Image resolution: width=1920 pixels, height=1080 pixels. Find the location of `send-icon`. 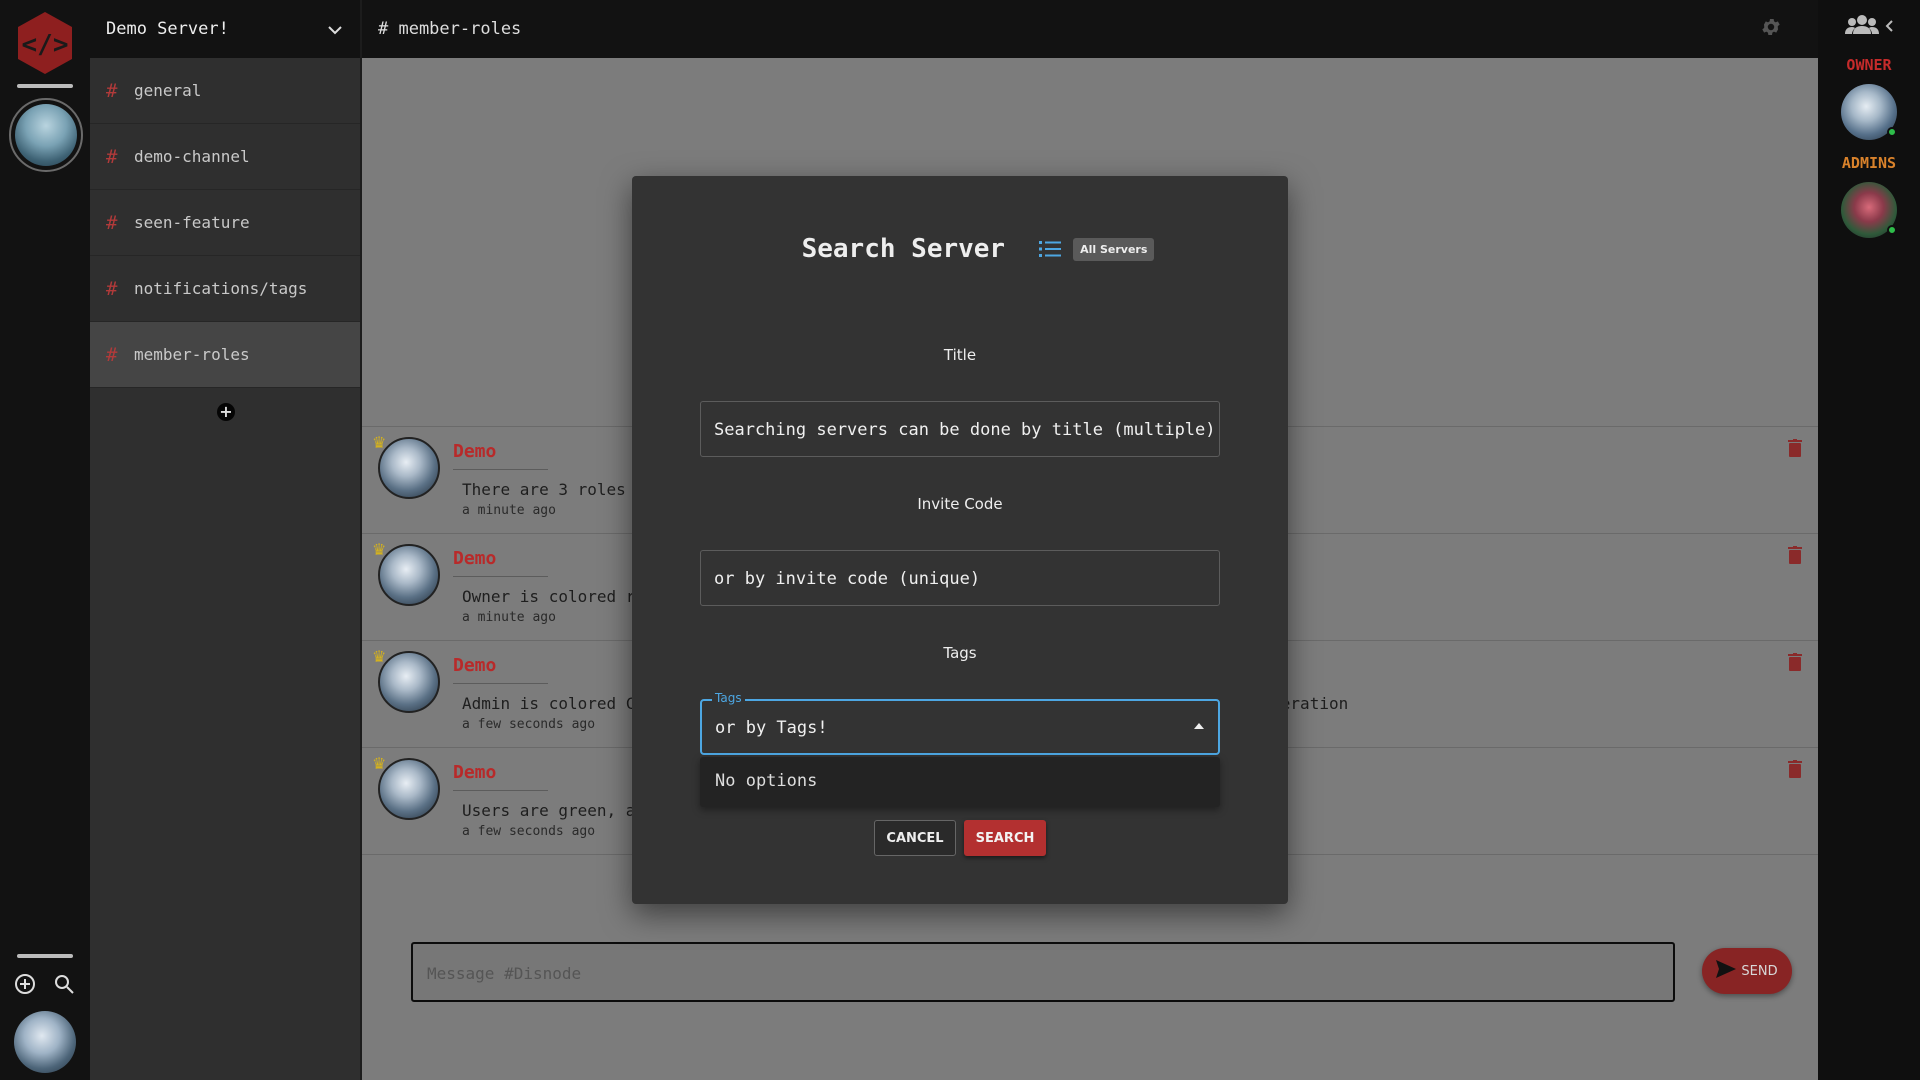

send-icon is located at coordinates (1726, 971).